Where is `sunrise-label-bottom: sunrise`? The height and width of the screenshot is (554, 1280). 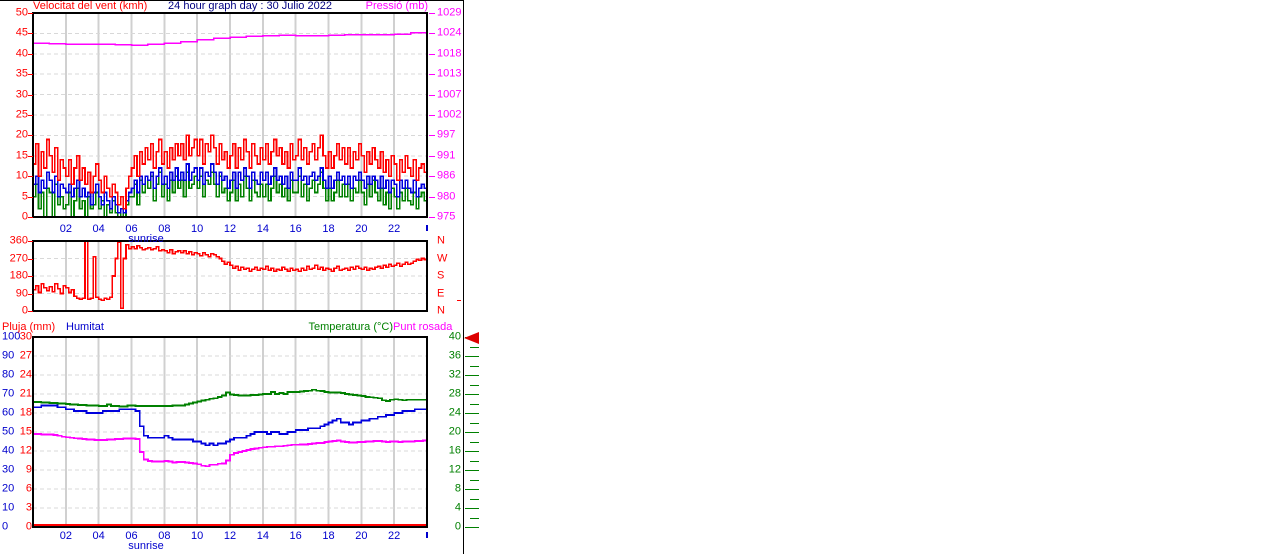 sunrise-label-bottom: sunrise is located at coordinates (146, 546).